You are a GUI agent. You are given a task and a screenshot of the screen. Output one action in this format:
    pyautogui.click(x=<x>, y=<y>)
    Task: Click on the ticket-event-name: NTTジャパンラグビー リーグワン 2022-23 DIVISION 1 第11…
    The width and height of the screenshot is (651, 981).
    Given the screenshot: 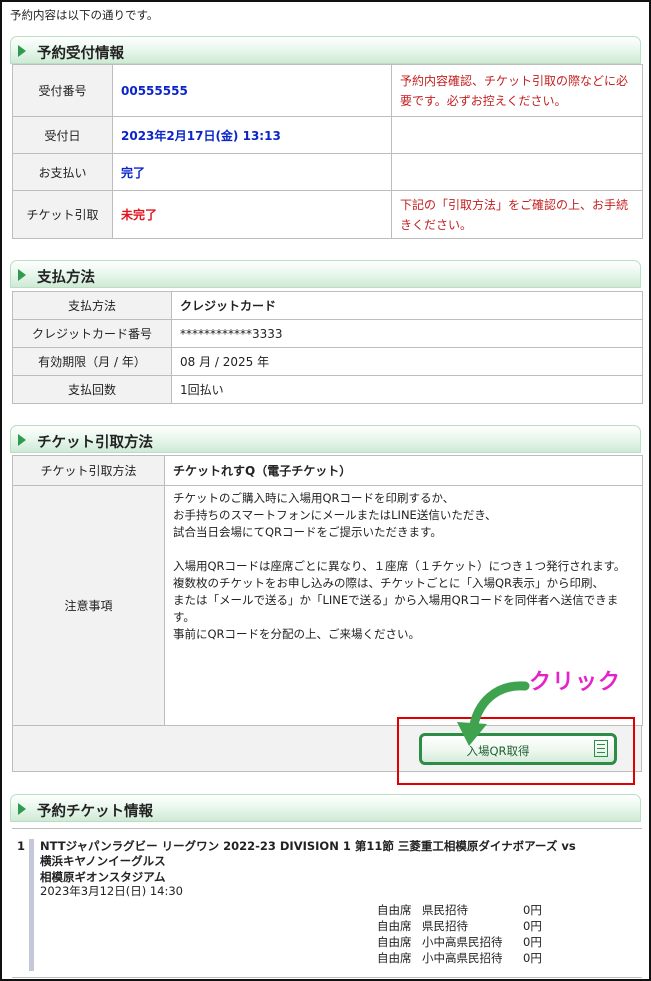 What is the action you would take?
    pyautogui.click(x=308, y=853)
    